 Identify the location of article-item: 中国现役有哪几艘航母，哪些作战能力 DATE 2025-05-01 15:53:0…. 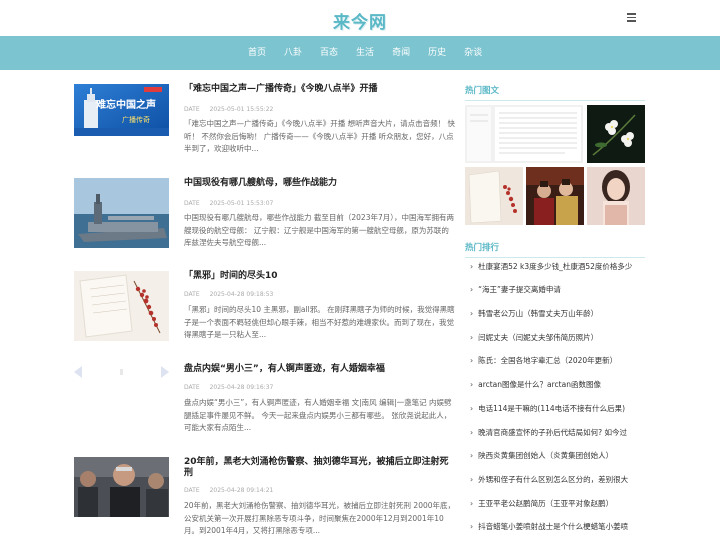
(265, 218).